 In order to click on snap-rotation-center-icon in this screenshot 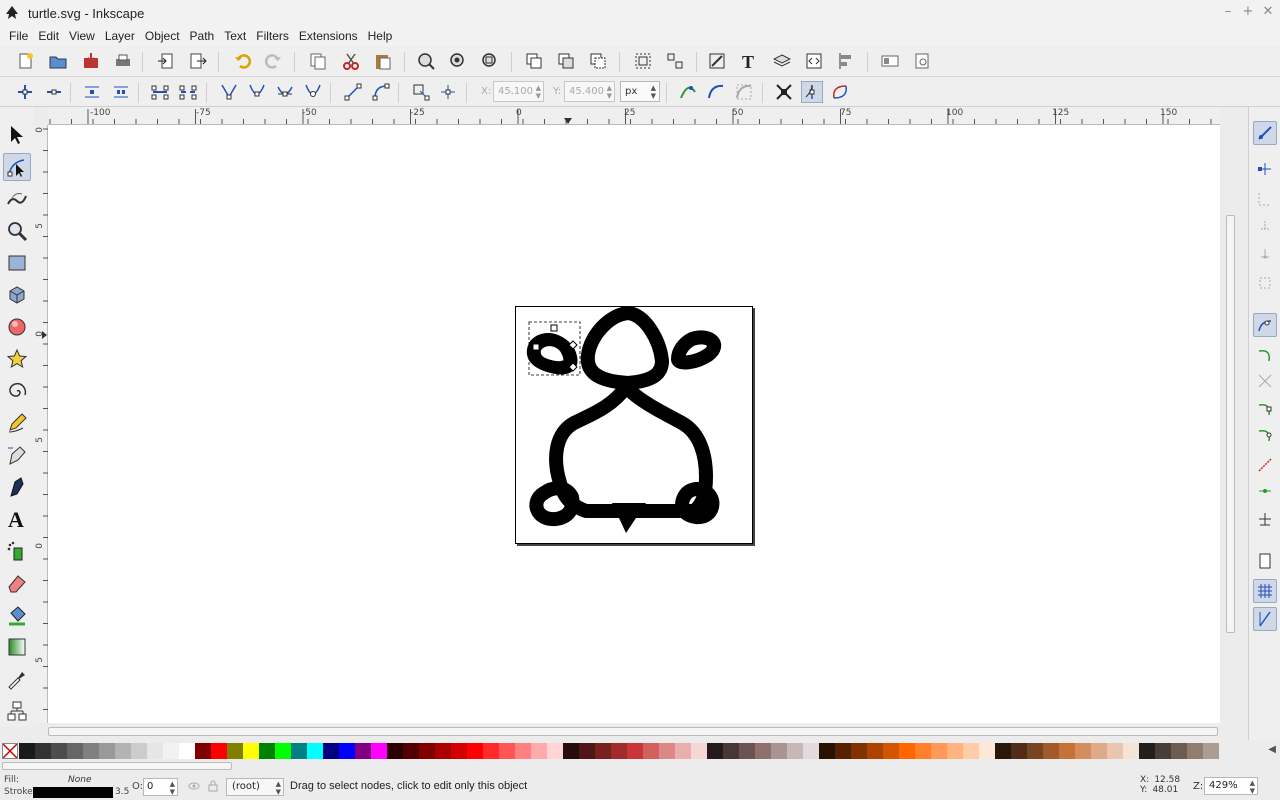, I will do `click(1265, 519)`.